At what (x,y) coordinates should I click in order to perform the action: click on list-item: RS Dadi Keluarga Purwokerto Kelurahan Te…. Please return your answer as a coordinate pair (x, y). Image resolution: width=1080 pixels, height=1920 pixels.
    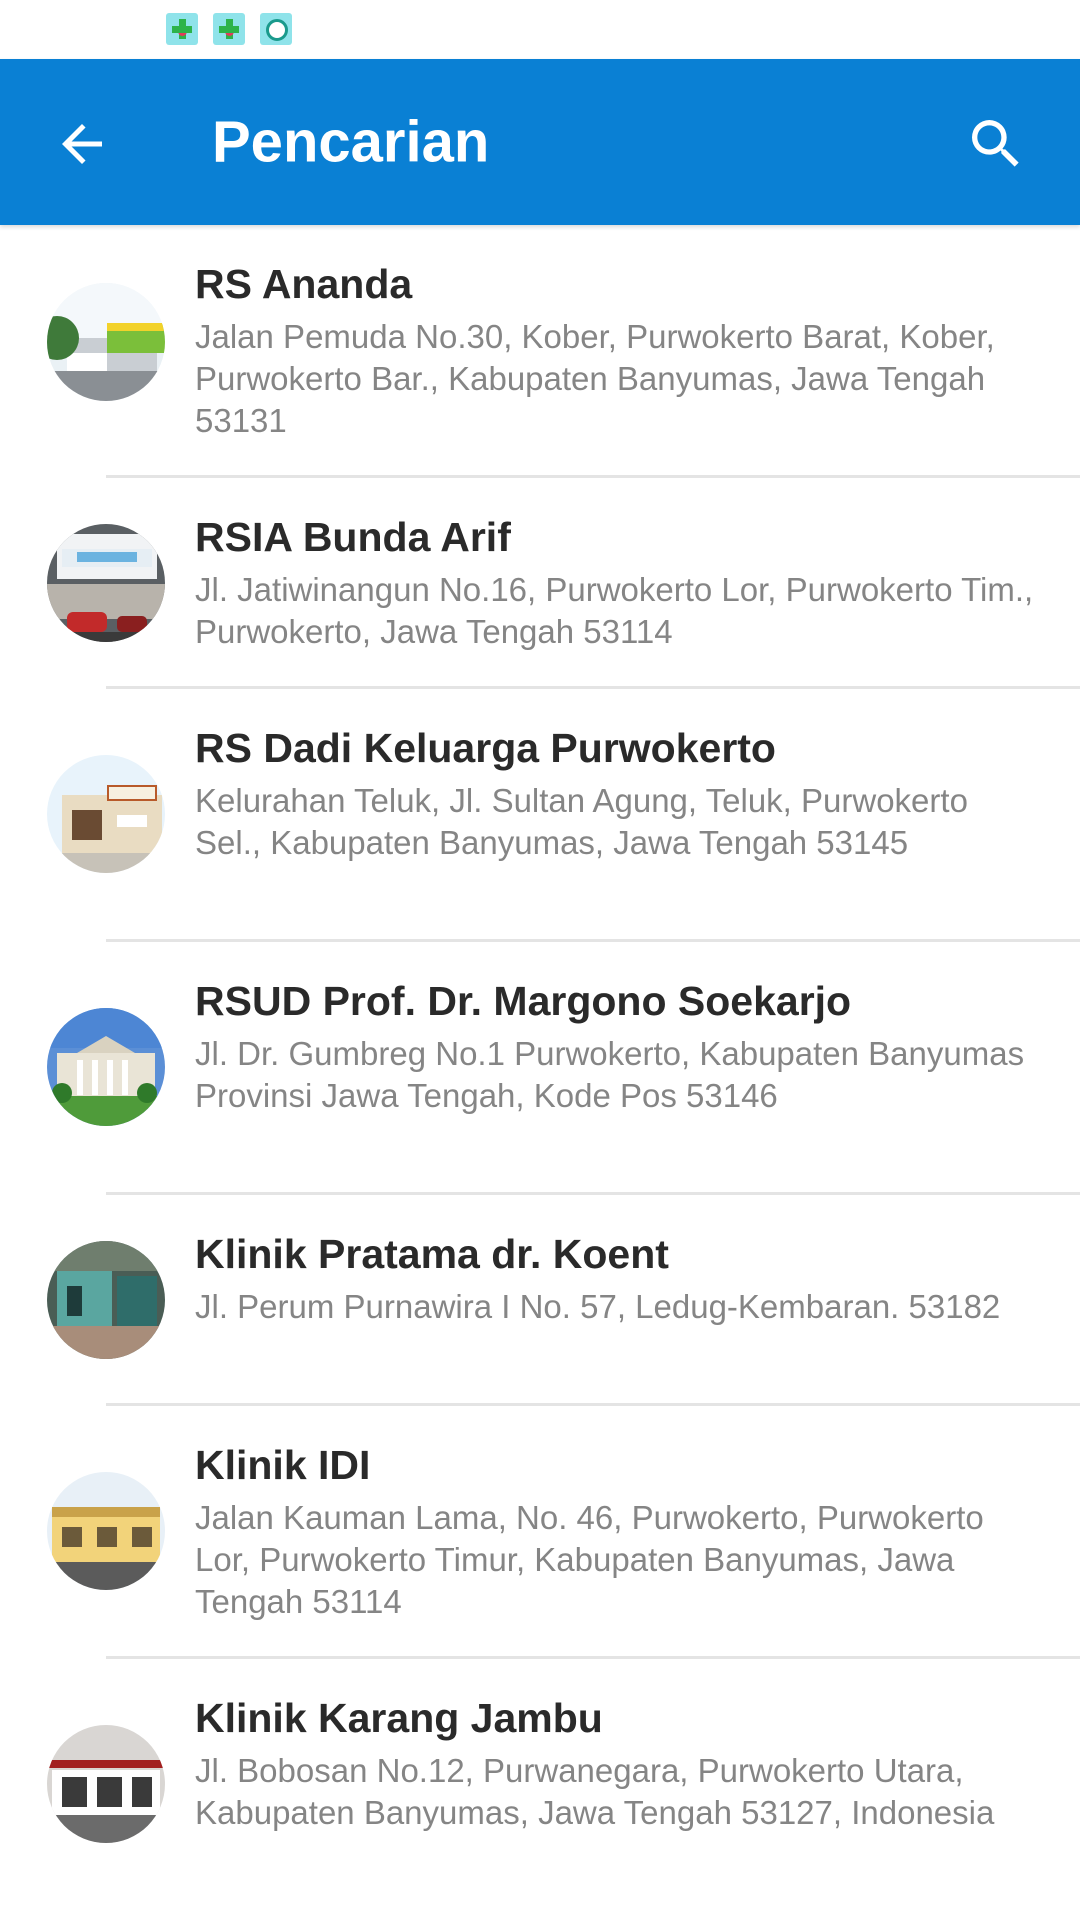
    Looking at the image, I should click on (540, 815).